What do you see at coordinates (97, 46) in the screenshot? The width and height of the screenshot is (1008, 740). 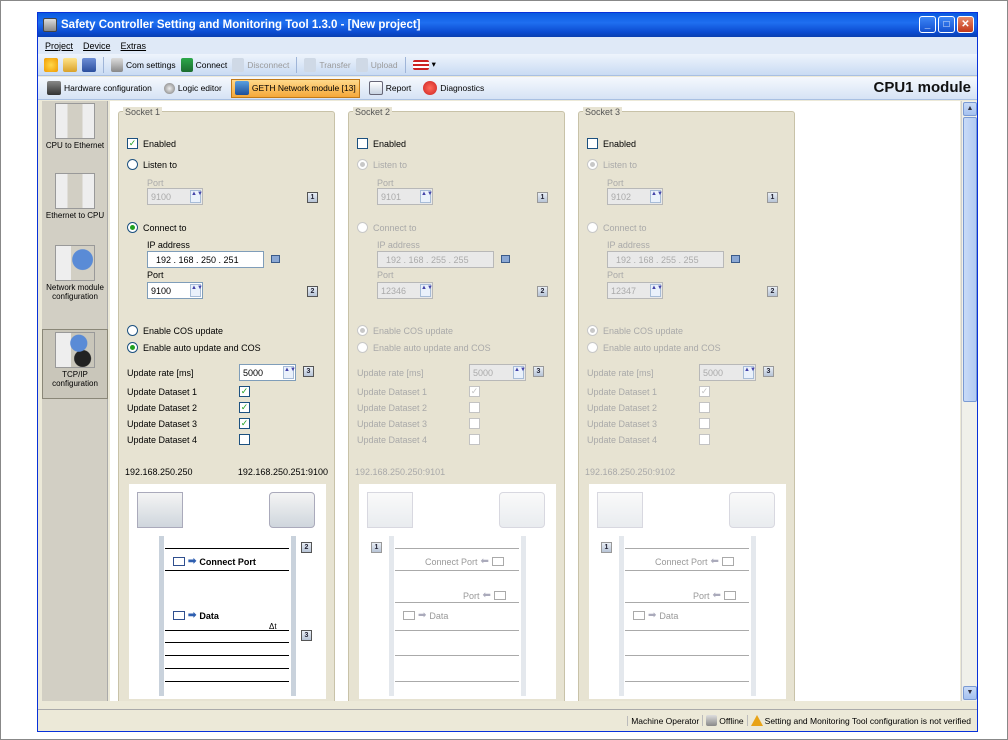 I see `menu-device: Device` at bounding box center [97, 46].